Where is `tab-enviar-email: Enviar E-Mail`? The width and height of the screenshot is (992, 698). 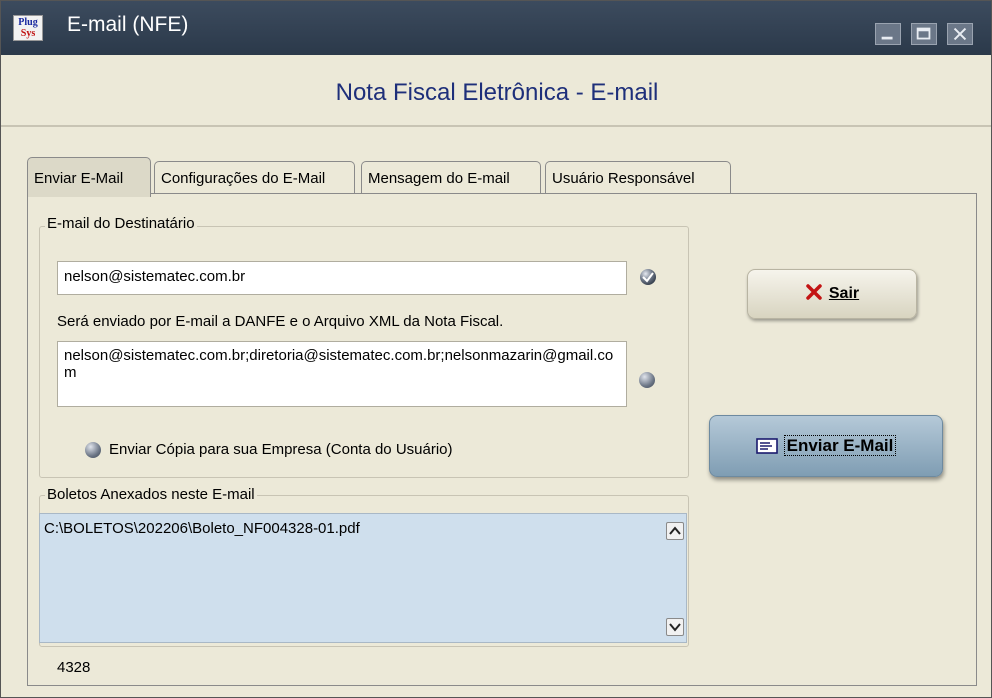
tab-enviar-email: Enviar E-Mail is located at coordinates (89, 177).